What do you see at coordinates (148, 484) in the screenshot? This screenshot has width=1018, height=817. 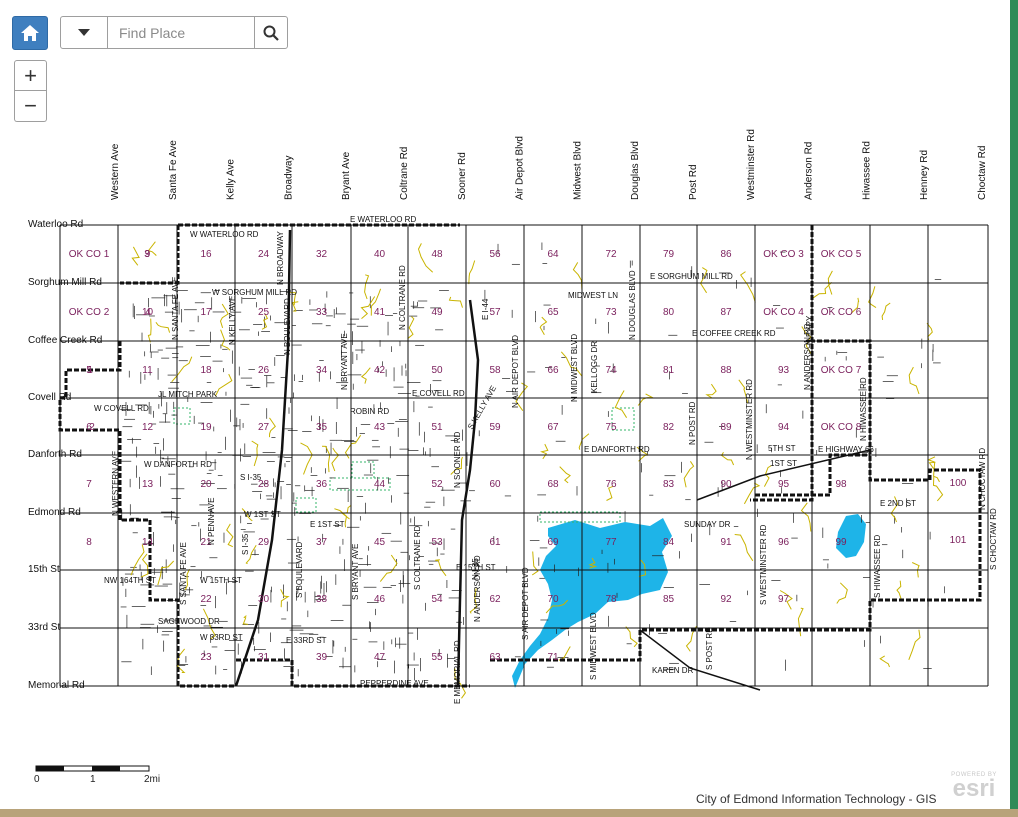 I see `section-number: 13` at bounding box center [148, 484].